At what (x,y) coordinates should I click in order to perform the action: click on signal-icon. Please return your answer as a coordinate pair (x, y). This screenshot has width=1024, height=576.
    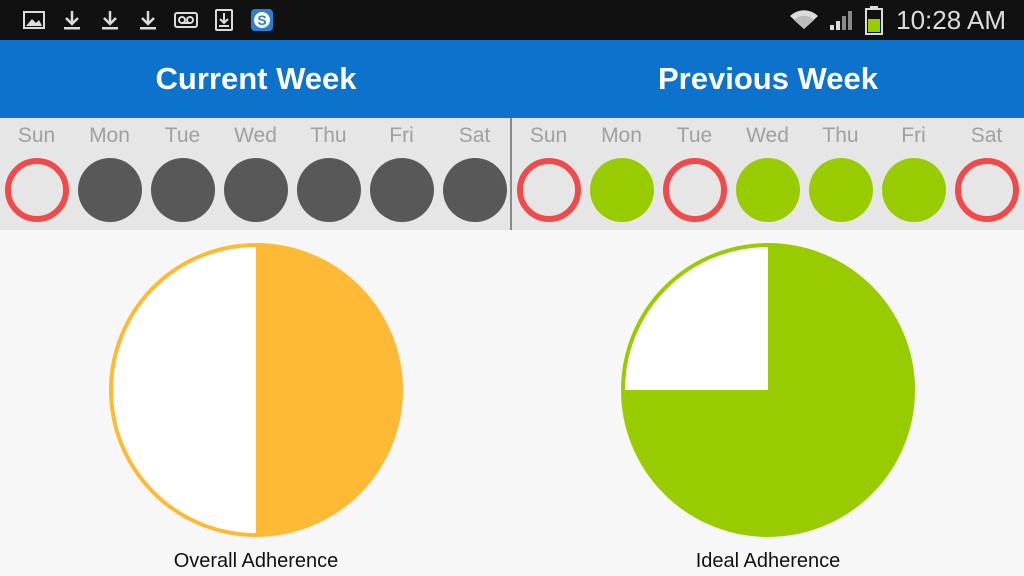
    Looking at the image, I should click on (842, 20).